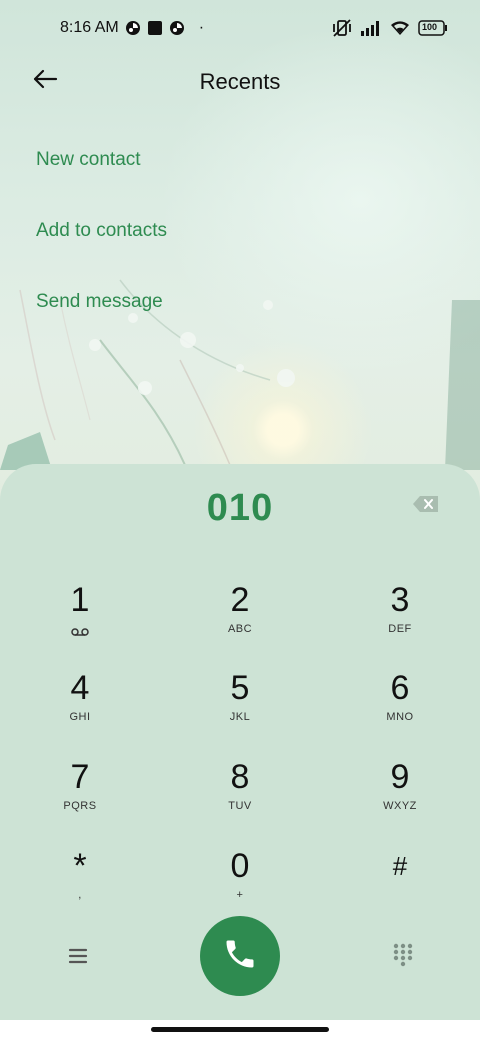 The width and height of the screenshot is (480, 1040). I want to click on key-digit: 7, so click(80, 777).